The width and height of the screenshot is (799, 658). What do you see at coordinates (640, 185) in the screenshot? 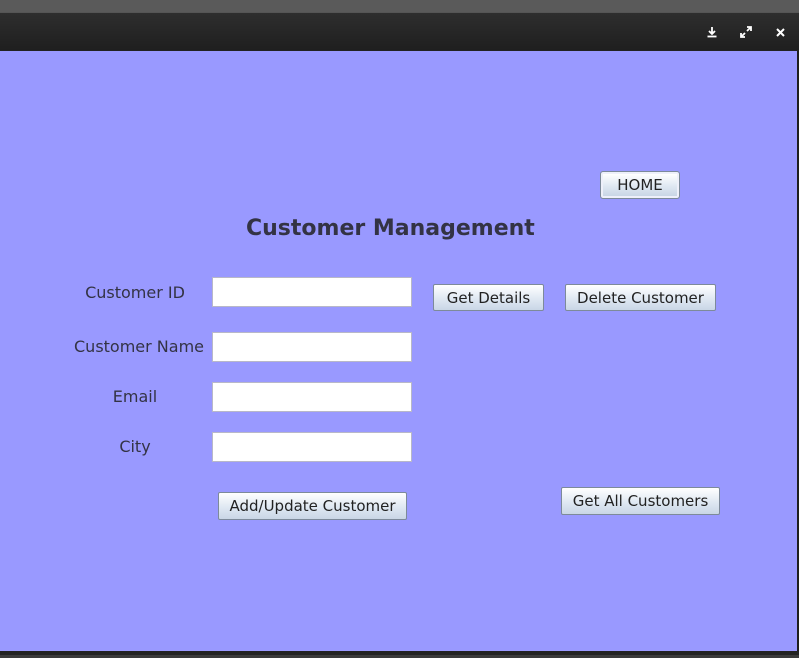
I see `home-button: HOME` at bounding box center [640, 185].